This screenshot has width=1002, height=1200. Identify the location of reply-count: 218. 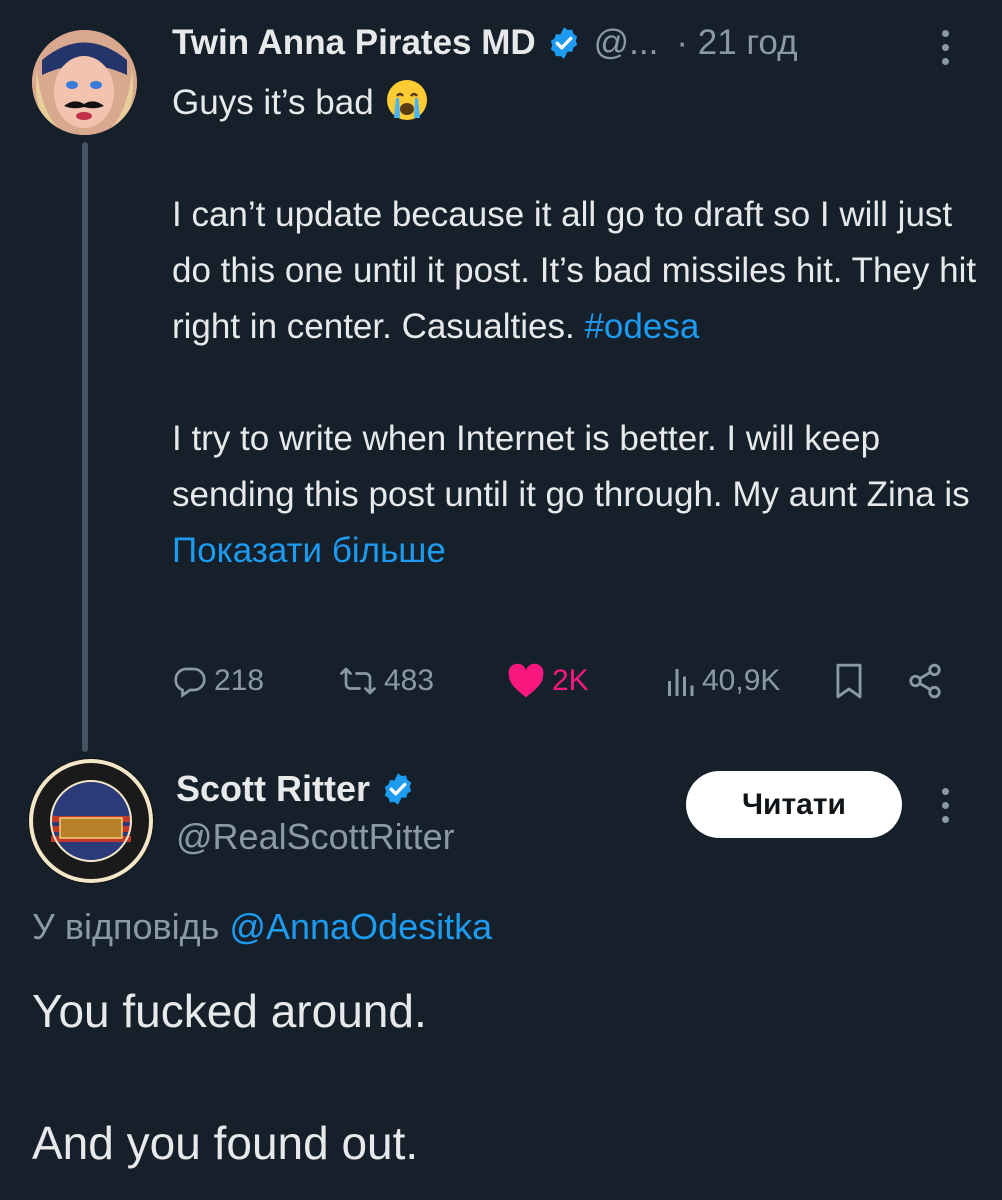
(239, 680).